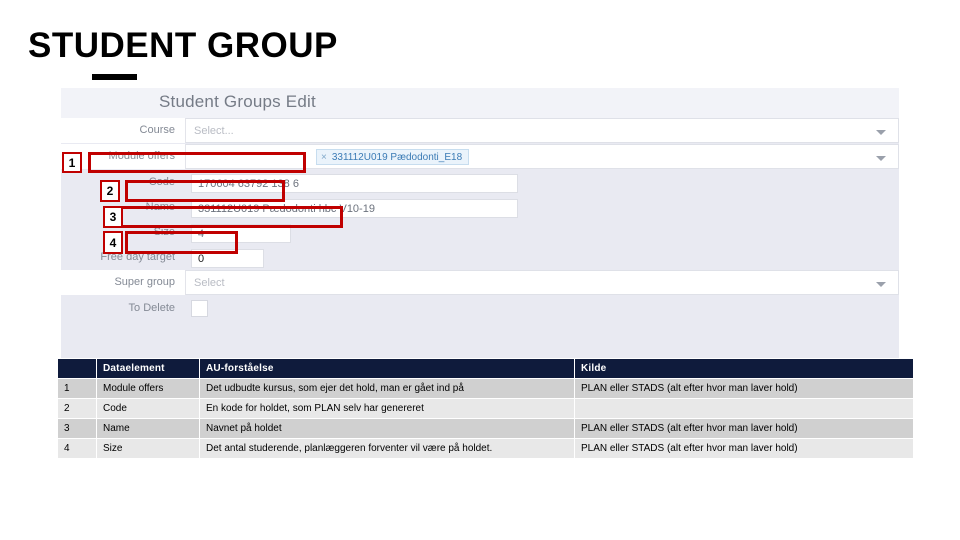  What do you see at coordinates (230, 217) in the screenshot?
I see `highlight-box-name` at bounding box center [230, 217].